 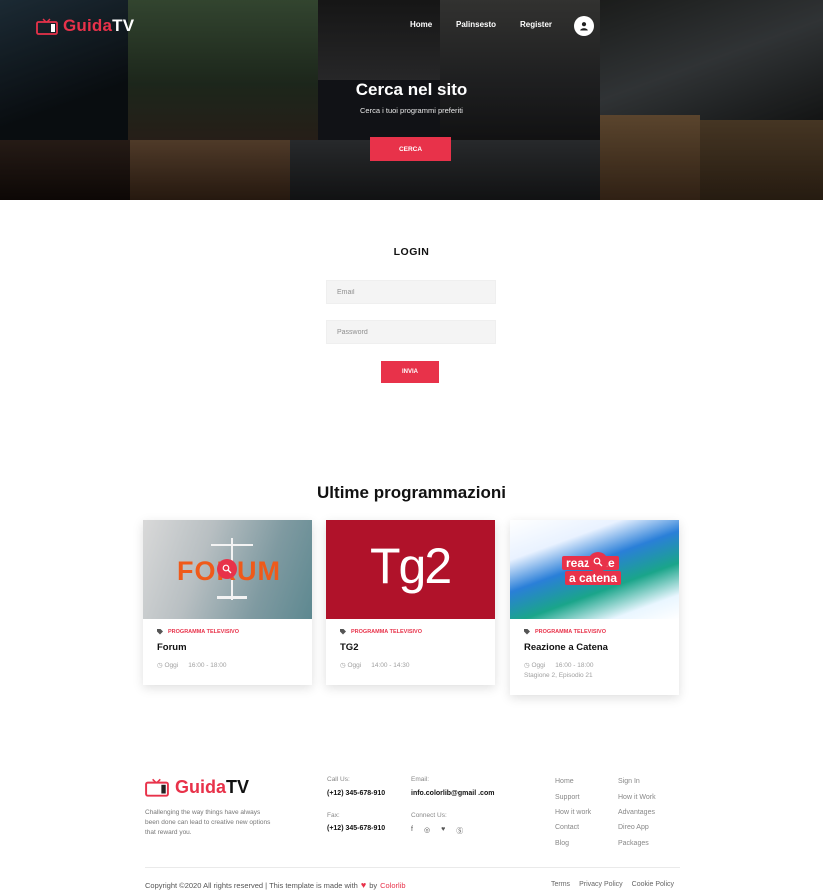 I want to click on program-thumbnail: Tg2, so click(x=410, y=569).